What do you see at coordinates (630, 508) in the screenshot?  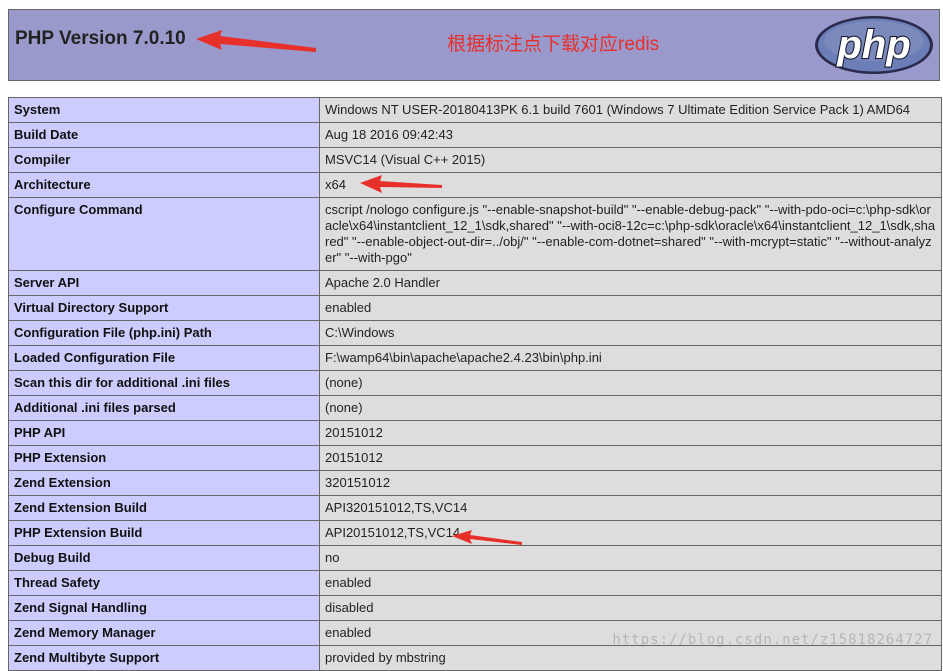 I see `row-value: API320151012,TS,VC14` at bounding box center [630, 508].